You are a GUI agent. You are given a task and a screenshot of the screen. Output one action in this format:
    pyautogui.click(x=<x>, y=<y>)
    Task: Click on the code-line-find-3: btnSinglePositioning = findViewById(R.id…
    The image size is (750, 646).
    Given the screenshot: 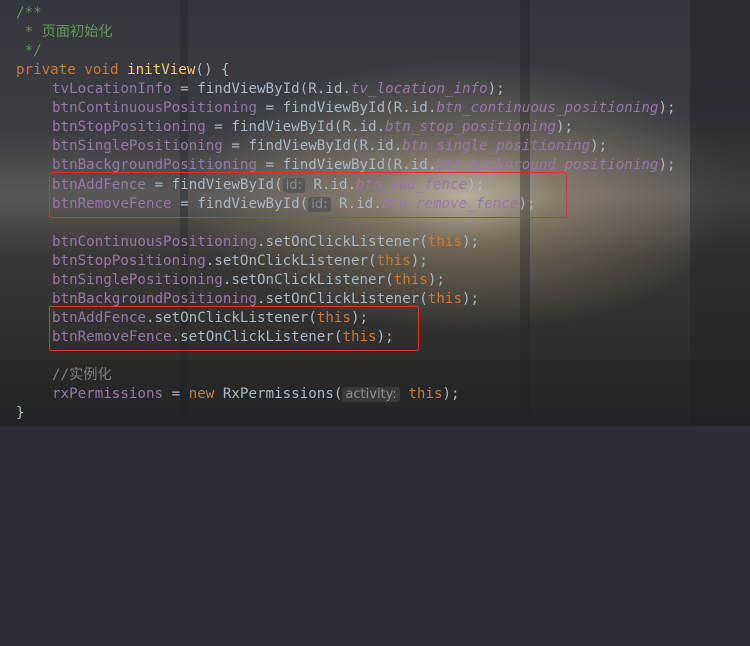 What is the action you would take?
    pyautogui.click(x=329, y=146)
    